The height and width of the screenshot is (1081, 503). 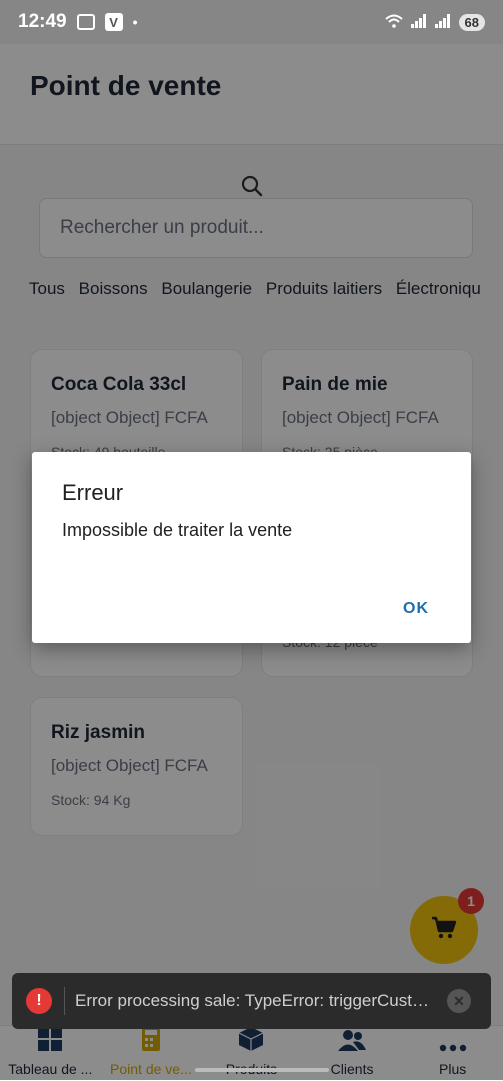 What do you see at coordinates (471, 22) in the screenshot?
I see `battery-indicator: 68` at bounding box center [471, 22].